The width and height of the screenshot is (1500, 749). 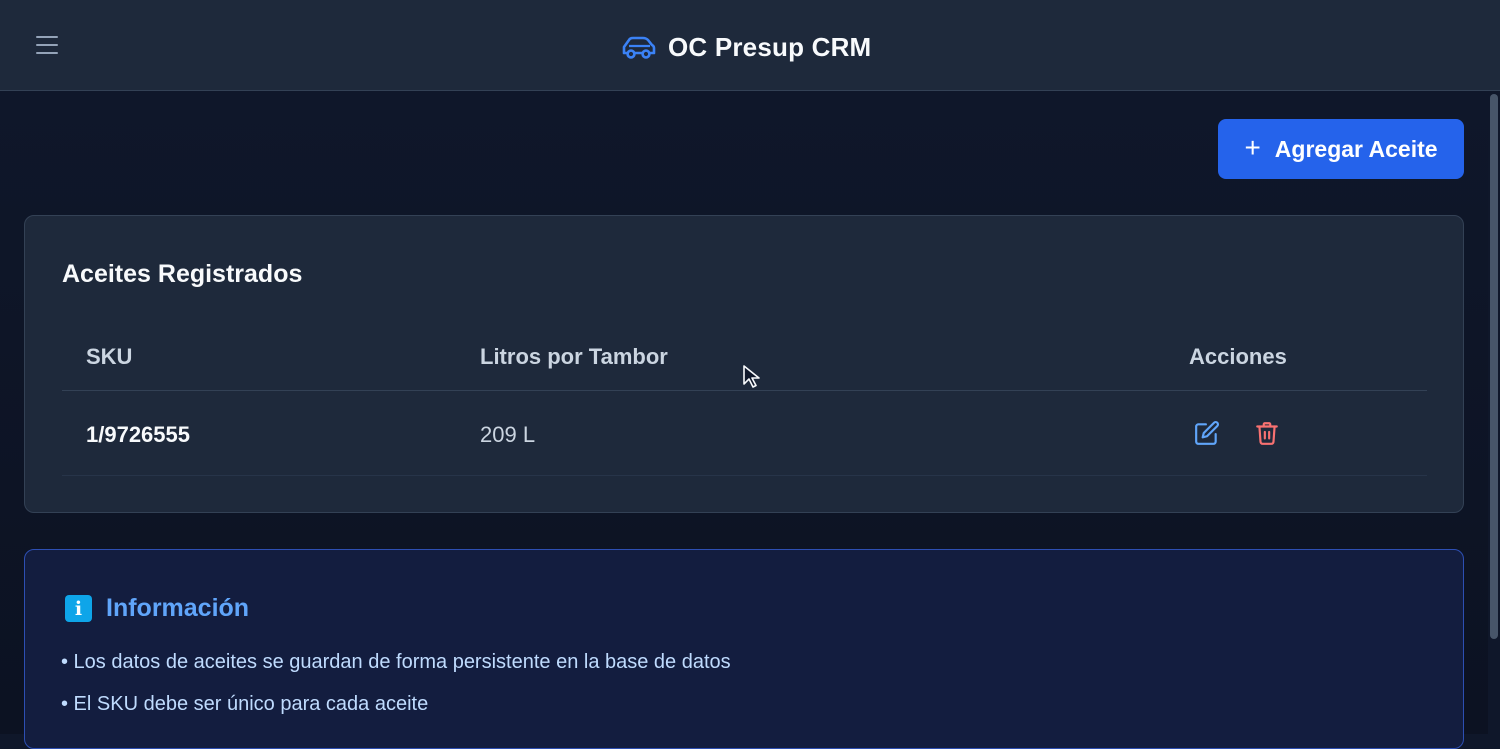 I want to click on column-header-litros: Litros por Tambor, so click(x=574, y=356).